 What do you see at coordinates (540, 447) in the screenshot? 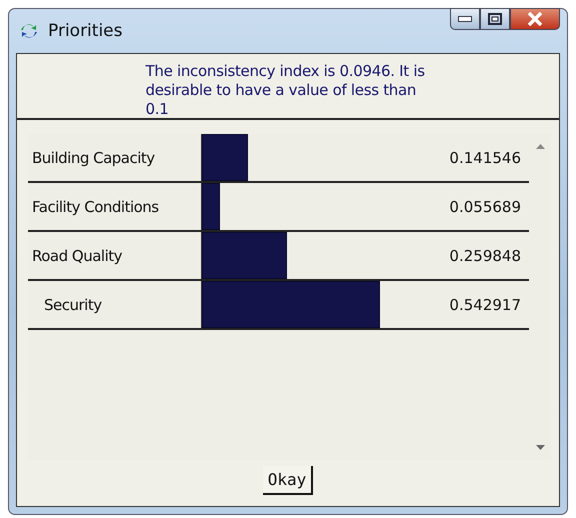
I see `scroll-down-icon` at bounding box center [540, 447].